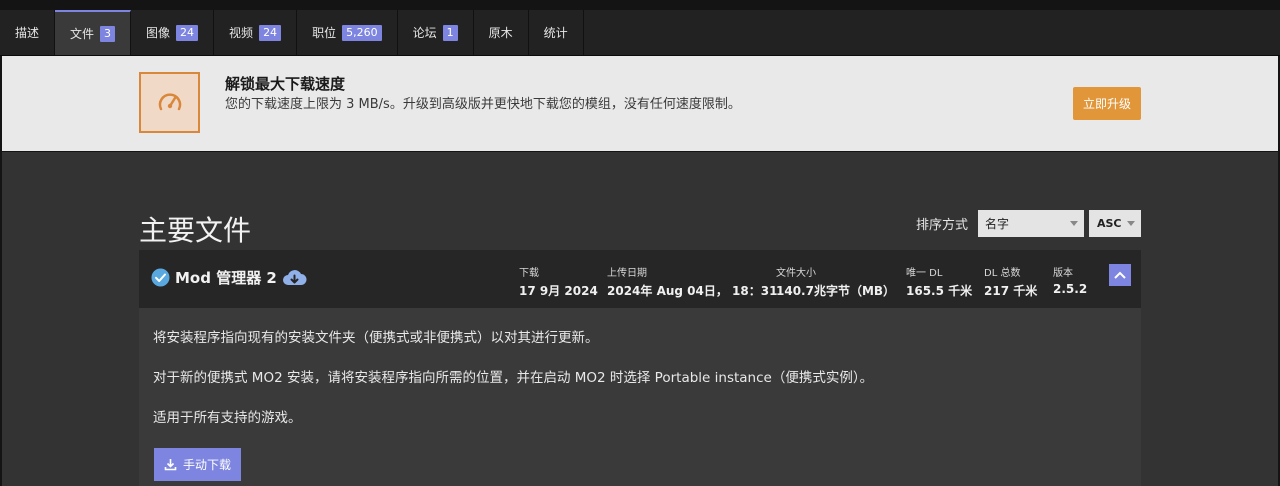  Describe the element at coordinates (169, 102) in the screenshot. I see `speedometer-icon` at that location.